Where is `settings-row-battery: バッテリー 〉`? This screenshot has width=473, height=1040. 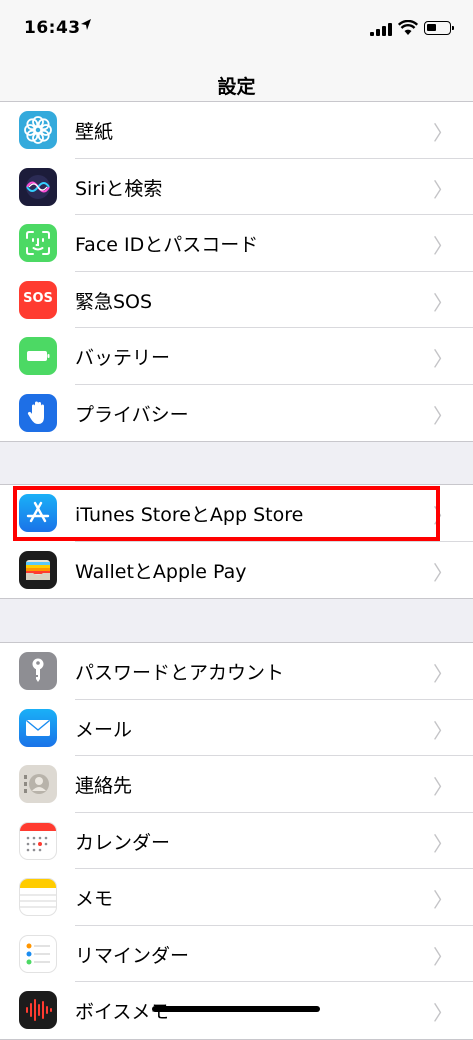 settings-row-battery: バッテリー 〉 is located at coordinates (236, 356).